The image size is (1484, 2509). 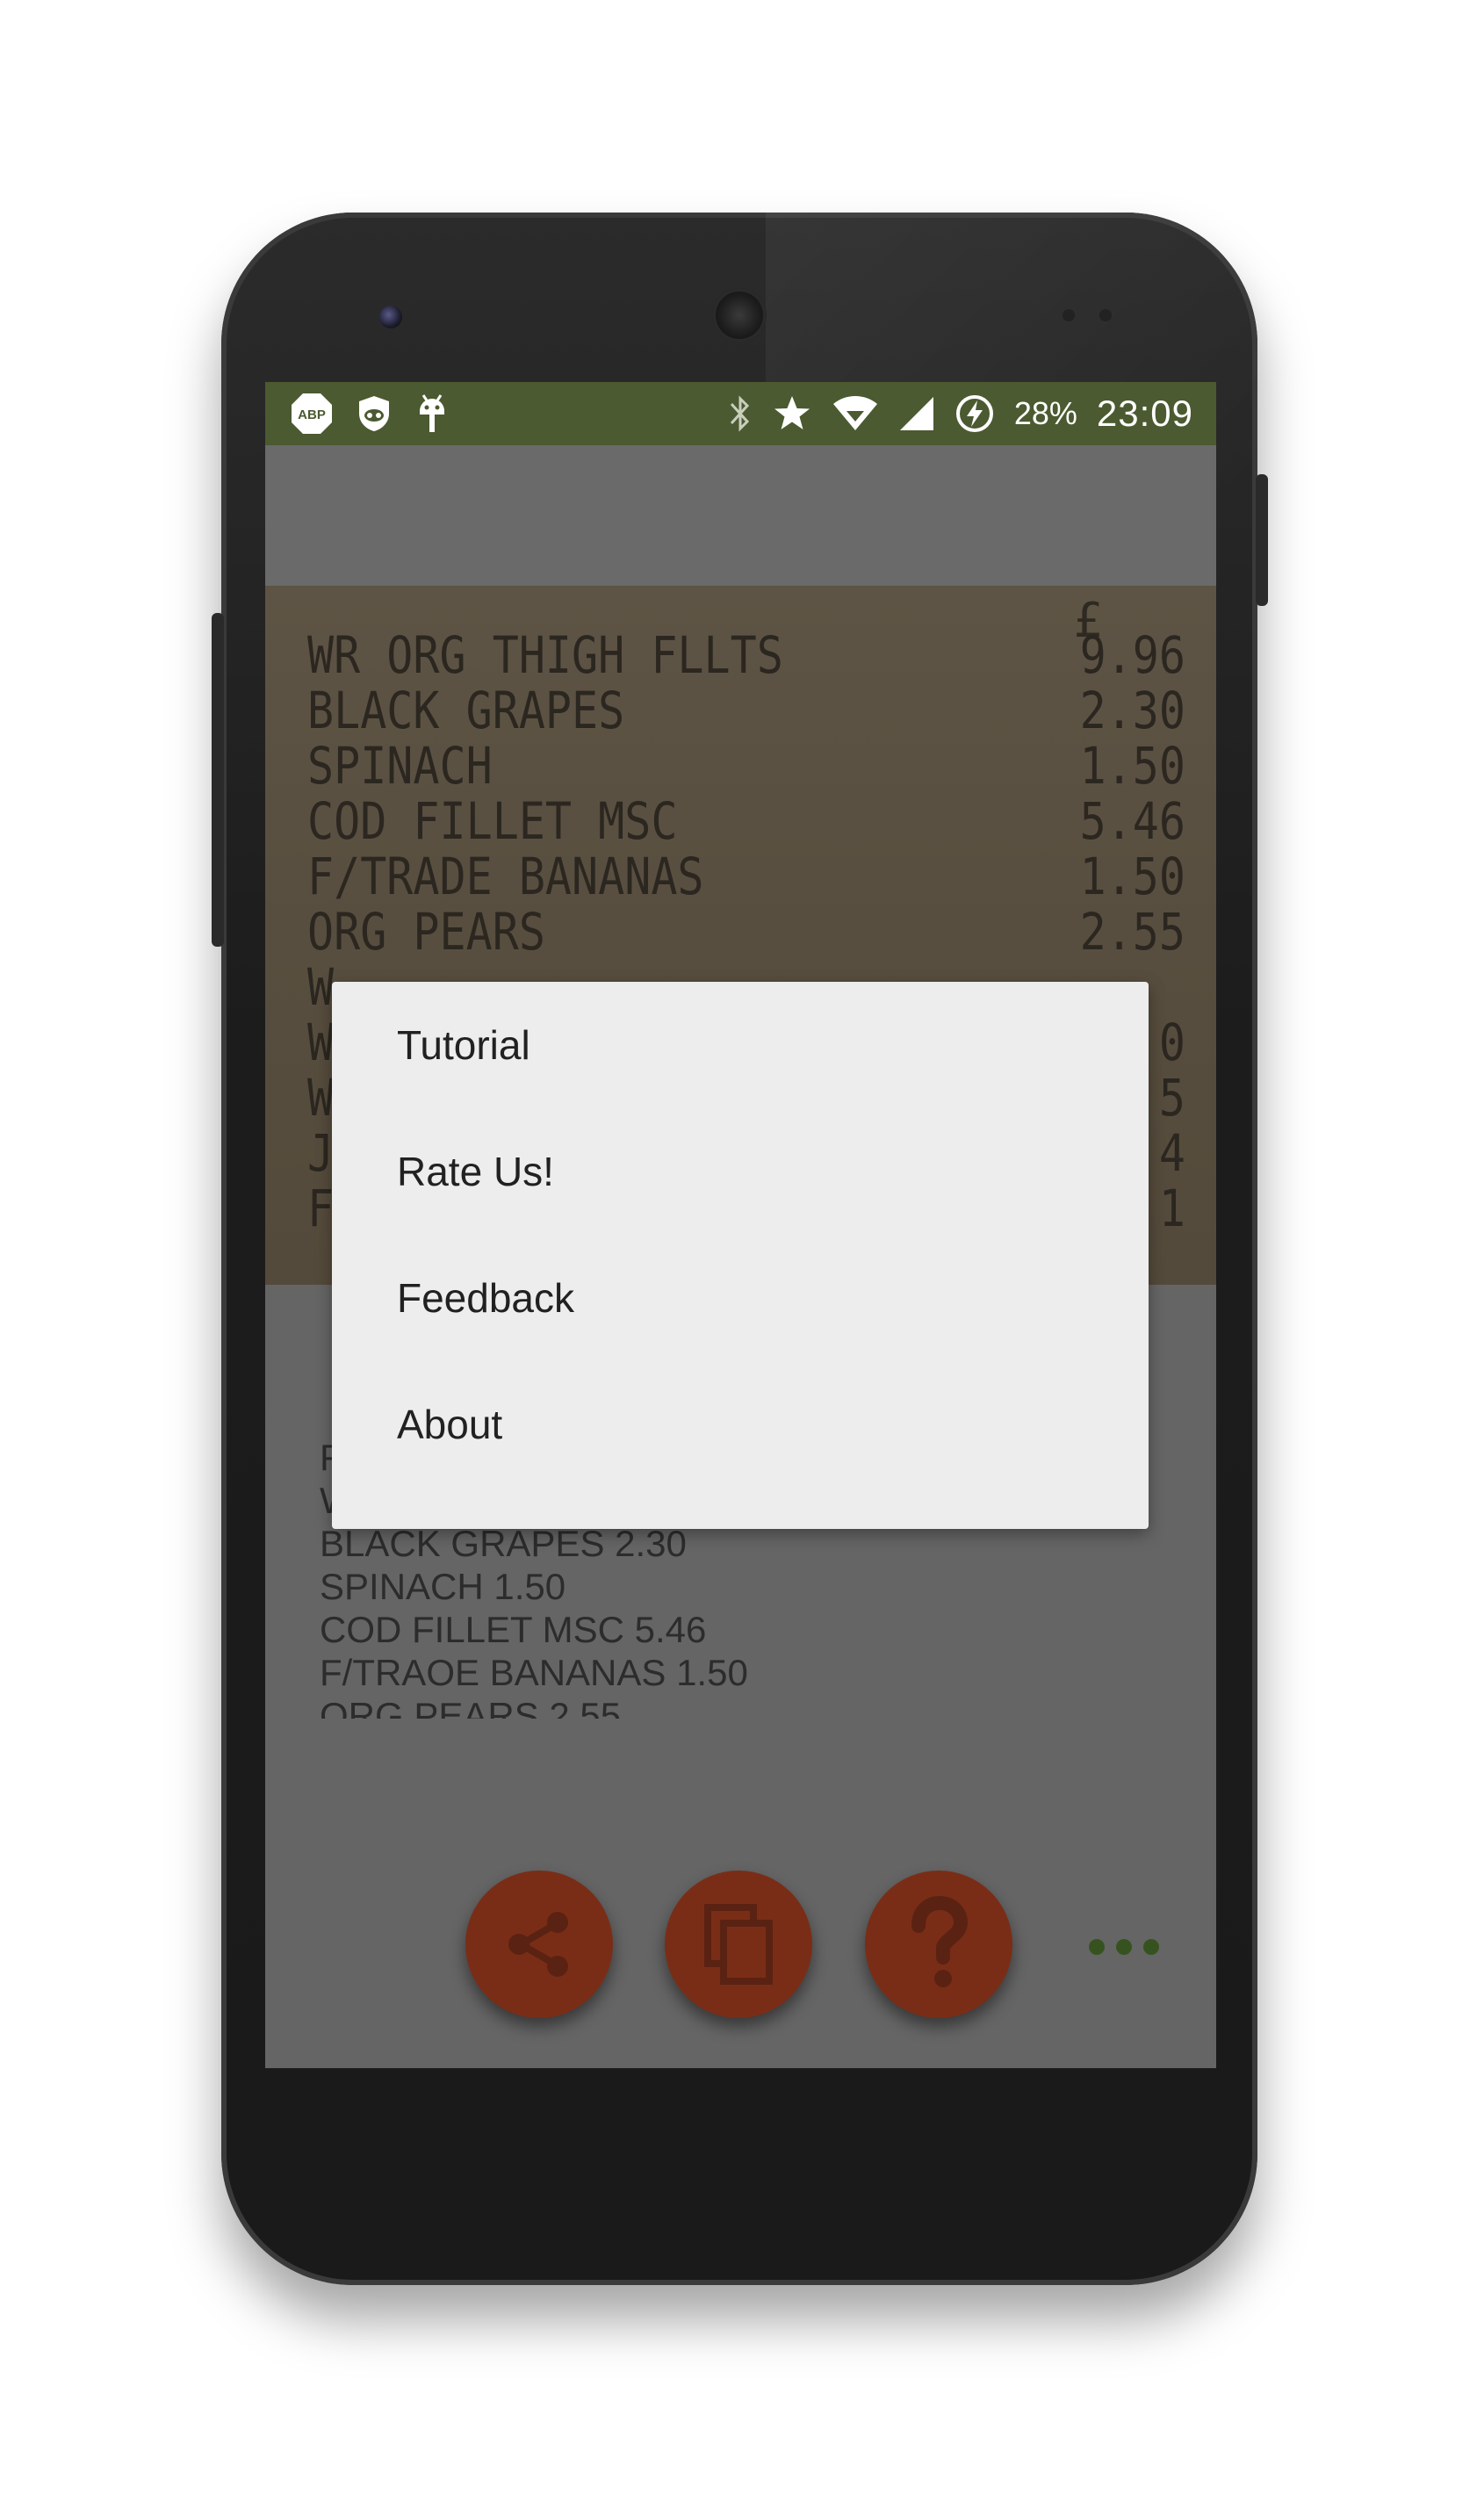 What do you see at coordinates (545, 655) in the screenshot?
I see `receipt-line-item: WR ORG THIGH FLLTS` at bounding box center [545, 655].